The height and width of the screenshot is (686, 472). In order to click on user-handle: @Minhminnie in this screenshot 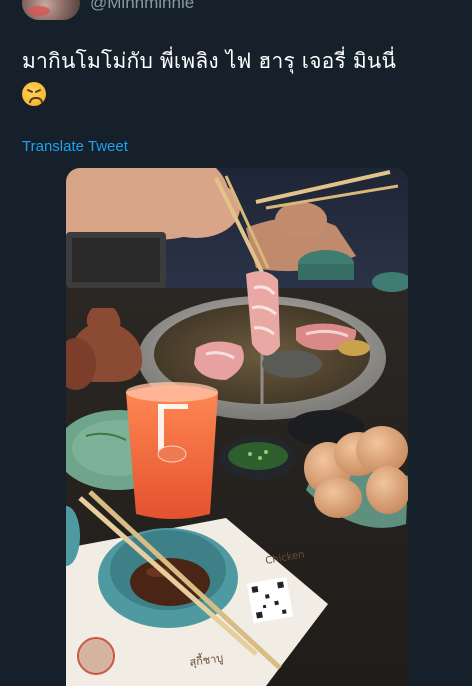, I will do `click(142, 6)`.